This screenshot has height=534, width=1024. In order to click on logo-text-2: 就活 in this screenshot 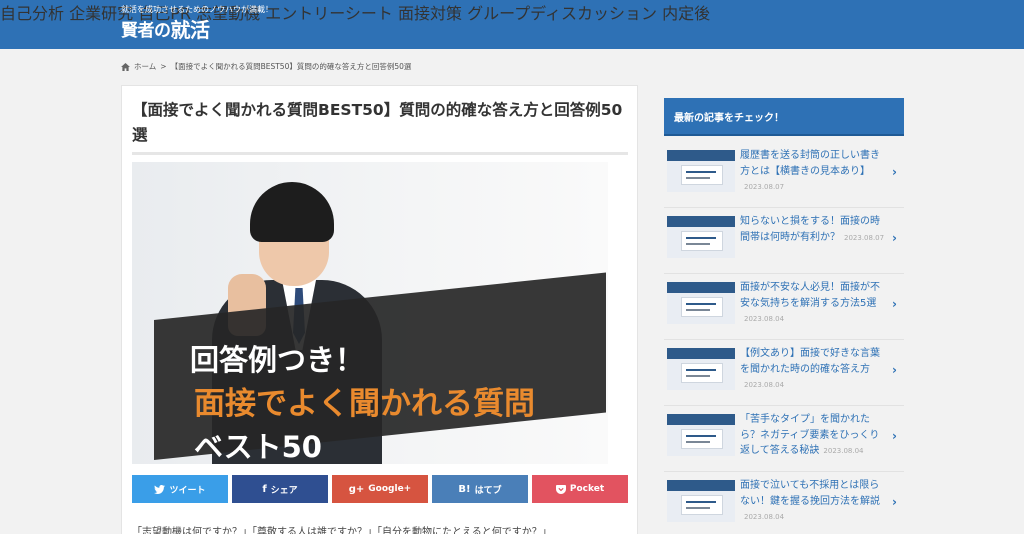, I will do `click(190, 29)`.